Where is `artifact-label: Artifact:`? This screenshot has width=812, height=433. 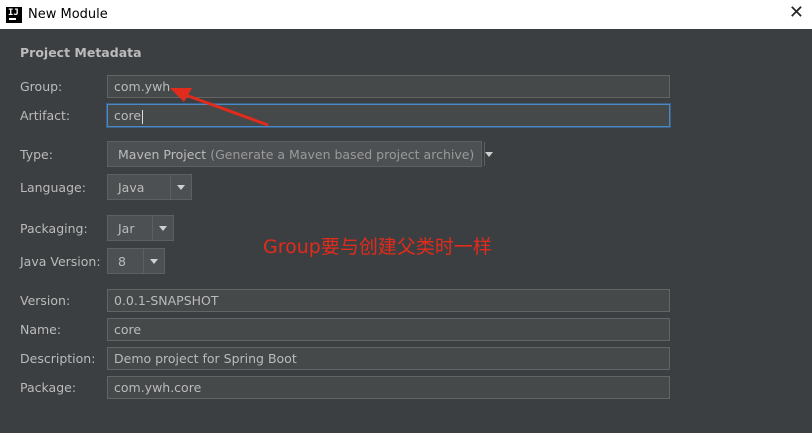
artifact-label: Artifact: is located at coordinates (45, 115).